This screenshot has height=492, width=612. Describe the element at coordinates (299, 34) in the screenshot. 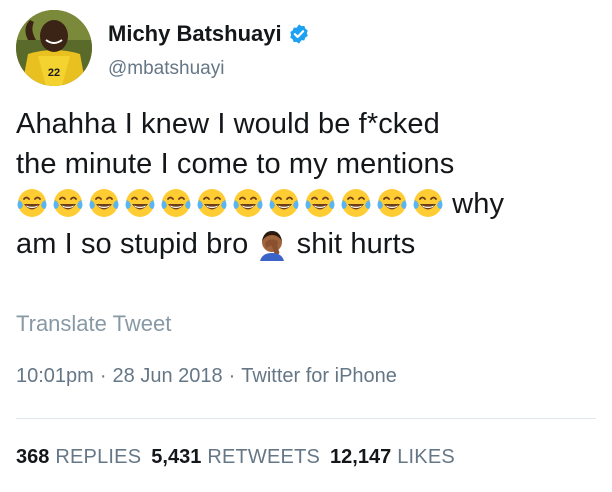

I see `verified-badge-icon` at that location.